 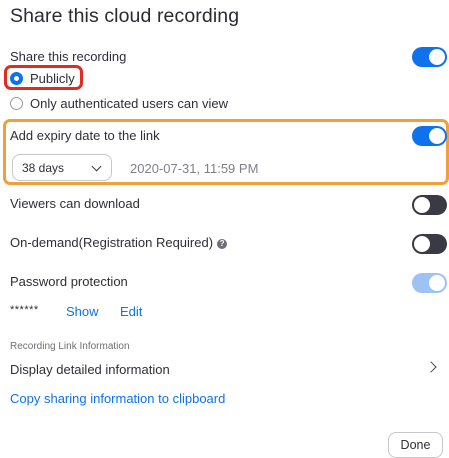 I want to click on password-label: Password protection, so click(x=69, y=281).